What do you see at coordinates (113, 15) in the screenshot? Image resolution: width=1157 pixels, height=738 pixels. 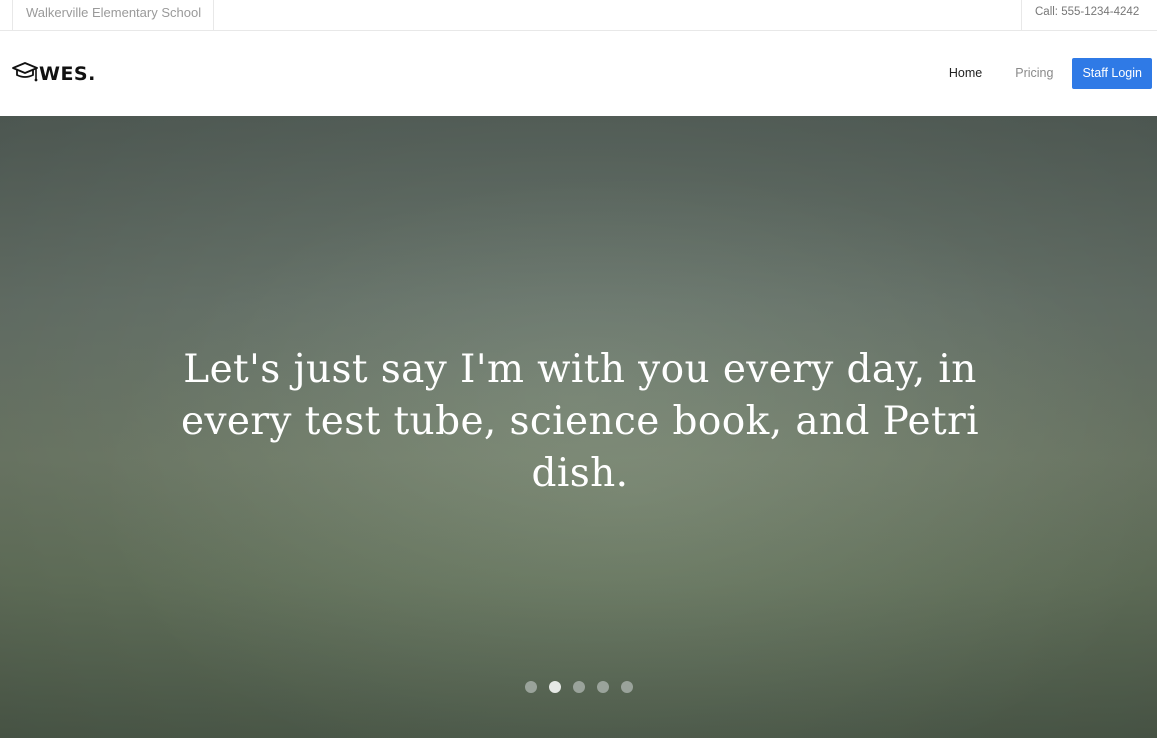 I see `school-name: Walkerville Elementary School` at bounding box center [113, 15].